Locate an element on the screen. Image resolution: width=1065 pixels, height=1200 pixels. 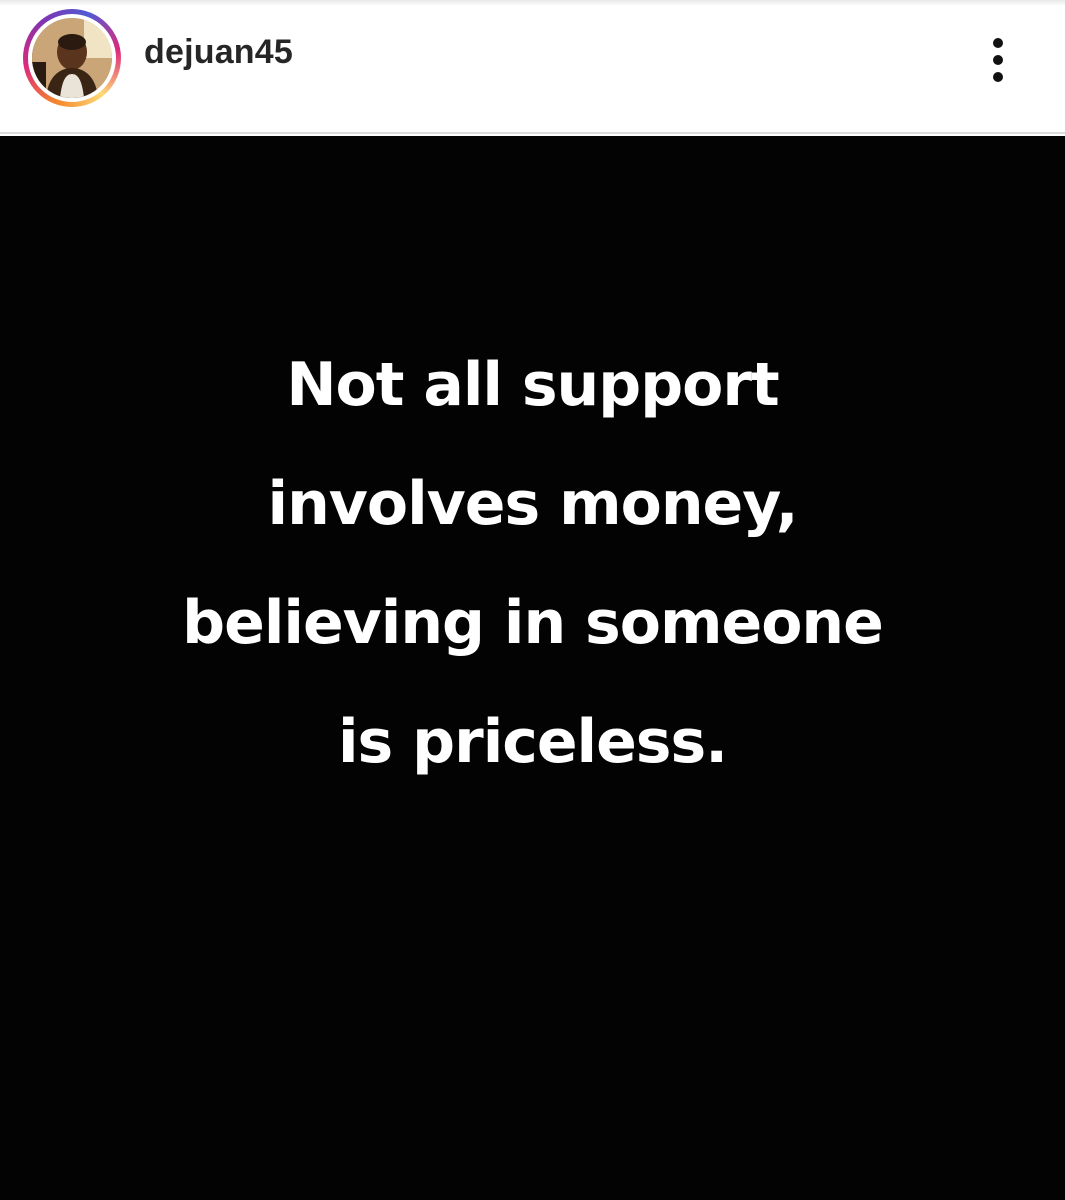
more-options-button is located at coordinates (998, 60).